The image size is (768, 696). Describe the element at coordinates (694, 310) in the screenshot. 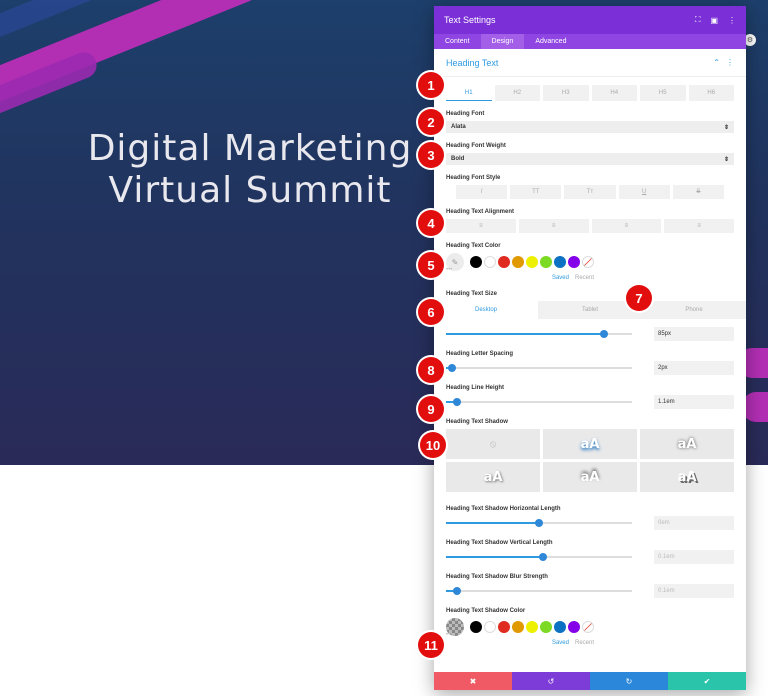

I see `device-phone: Phone` at that location.